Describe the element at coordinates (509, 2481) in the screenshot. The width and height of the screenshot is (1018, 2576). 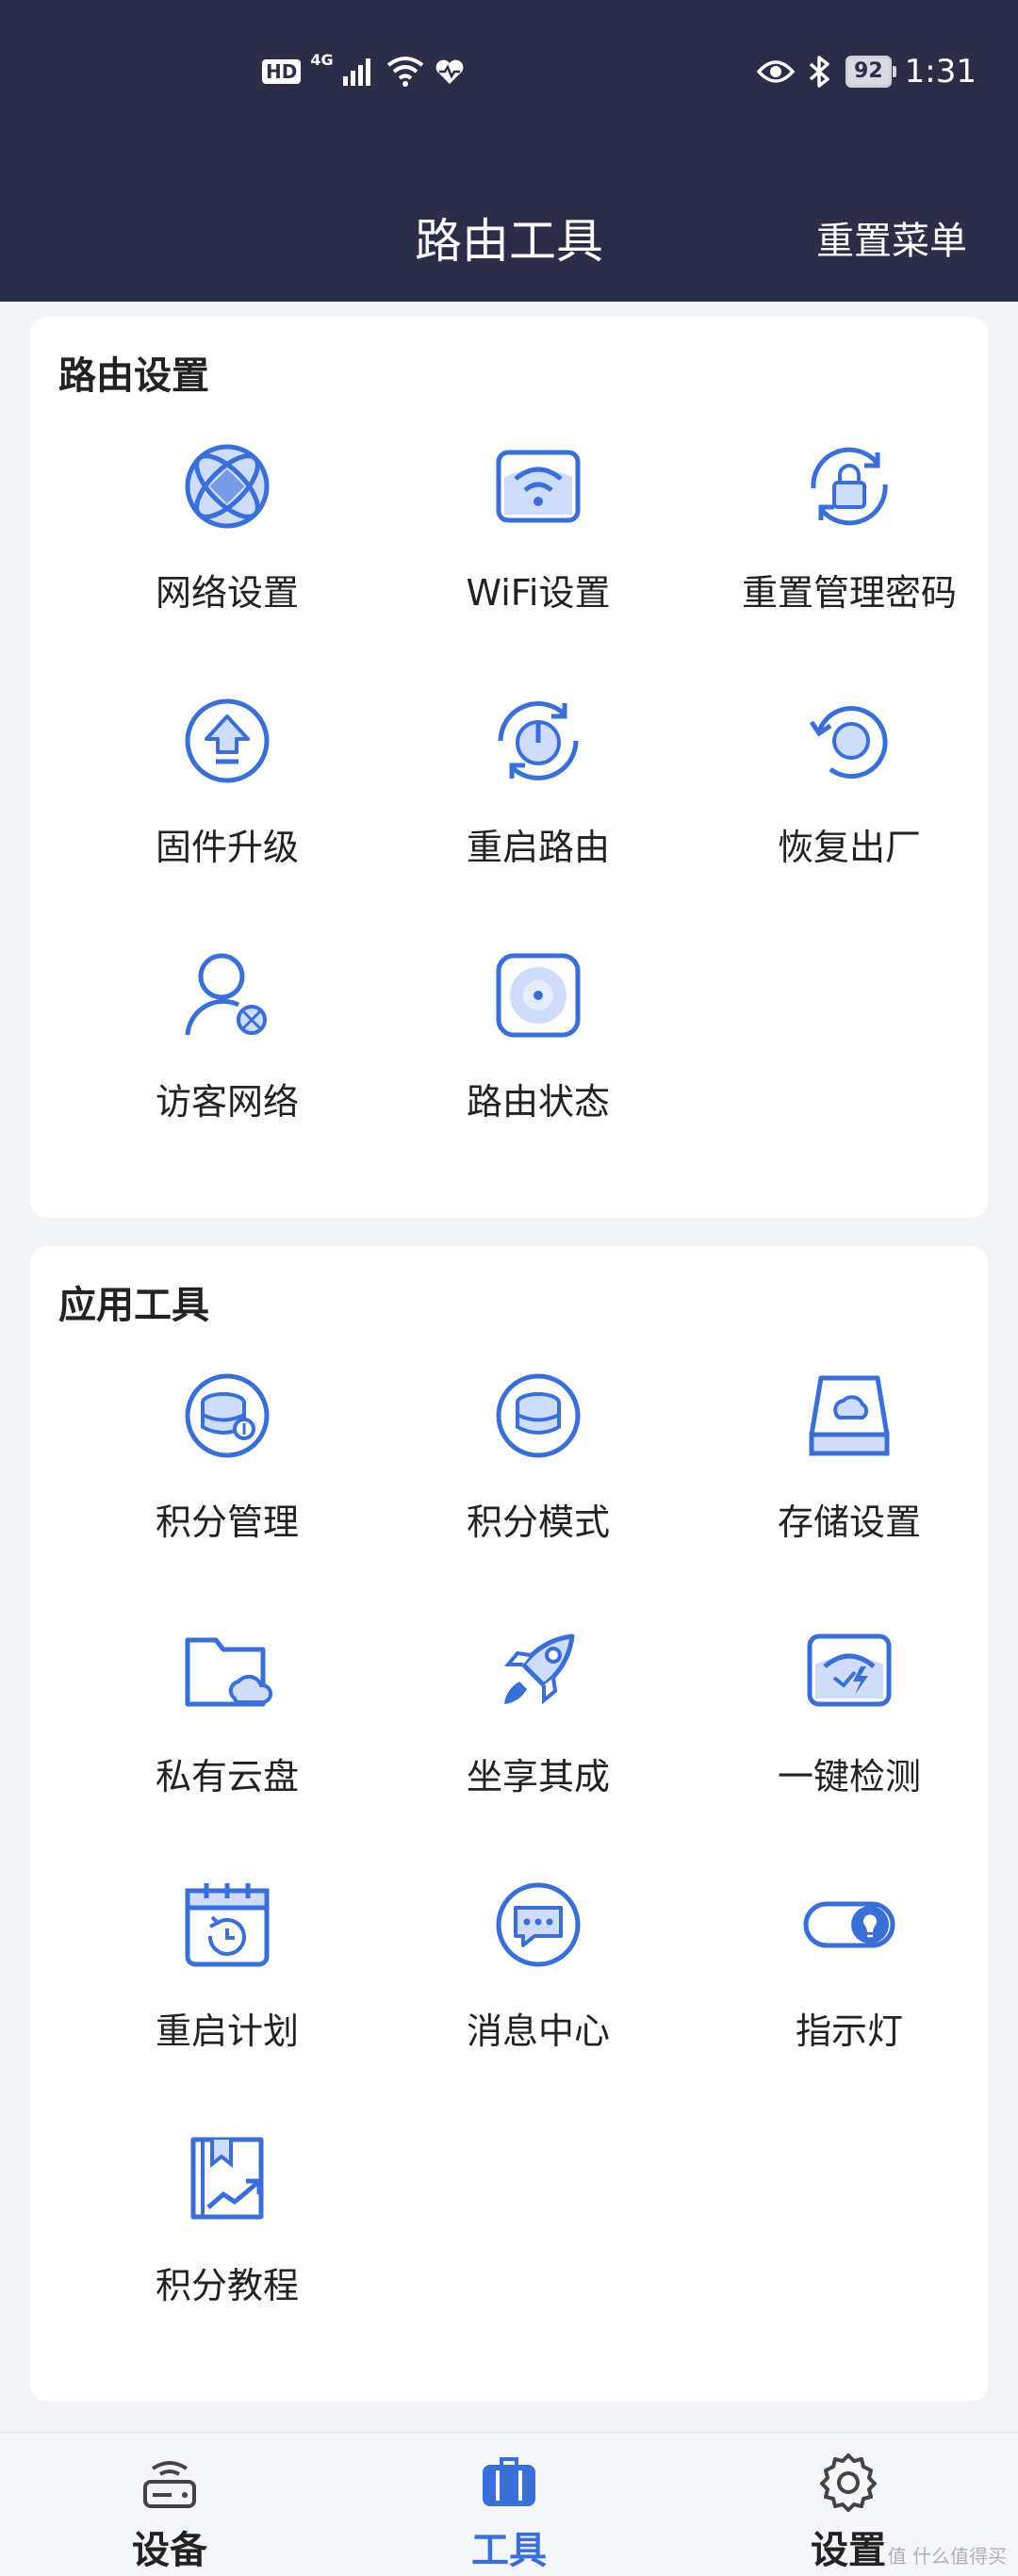
I see `toolbox-icon` at that location.